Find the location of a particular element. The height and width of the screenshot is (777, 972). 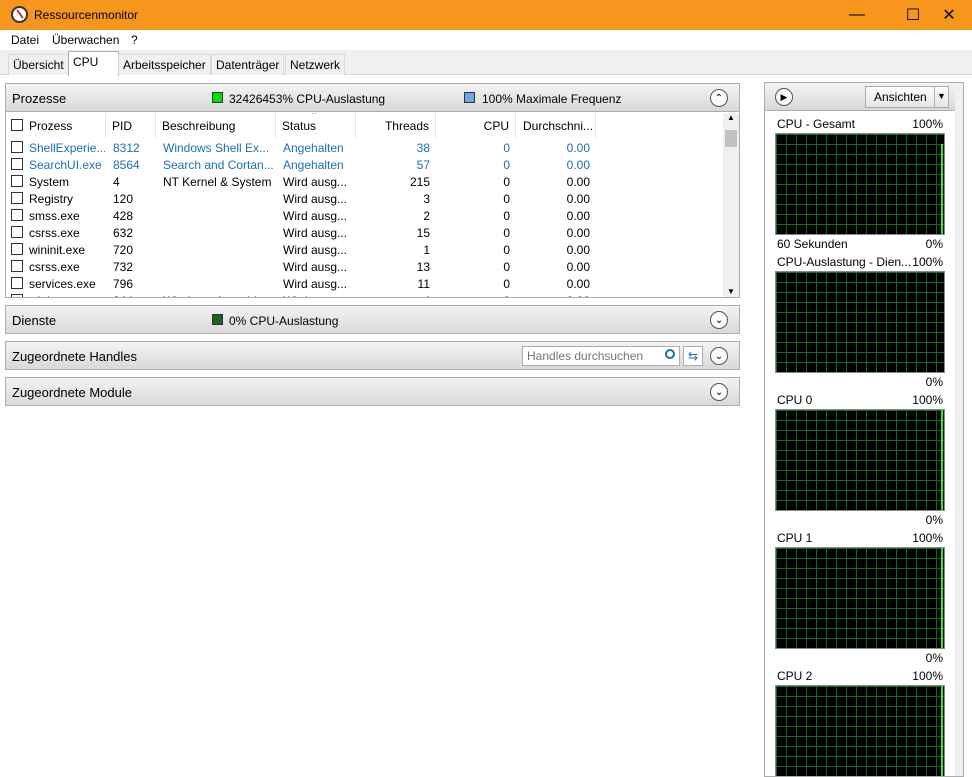

column-header-prozess: Prozess is located at coordinates (56, 125).